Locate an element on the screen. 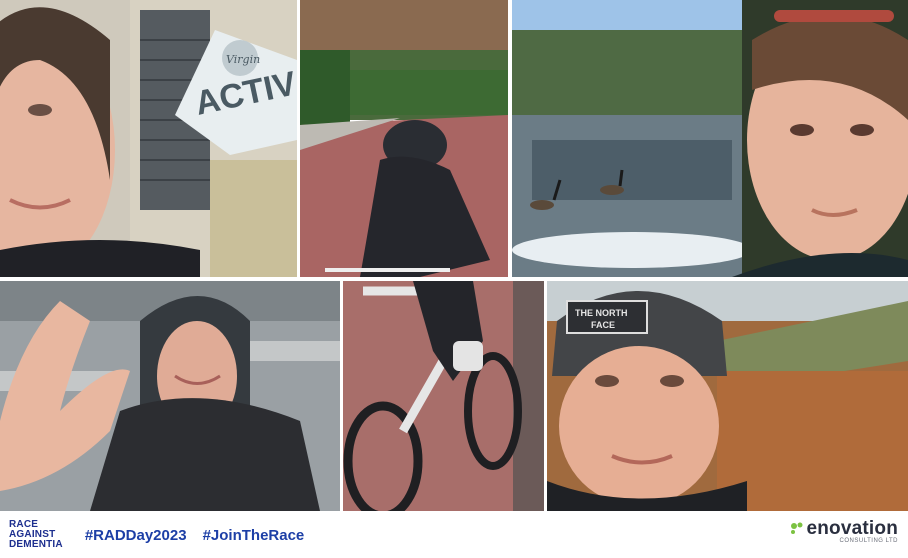  race-against-dementia-logo: RACE AGAINST DEMENTIA is located at coordinates (36, 534).